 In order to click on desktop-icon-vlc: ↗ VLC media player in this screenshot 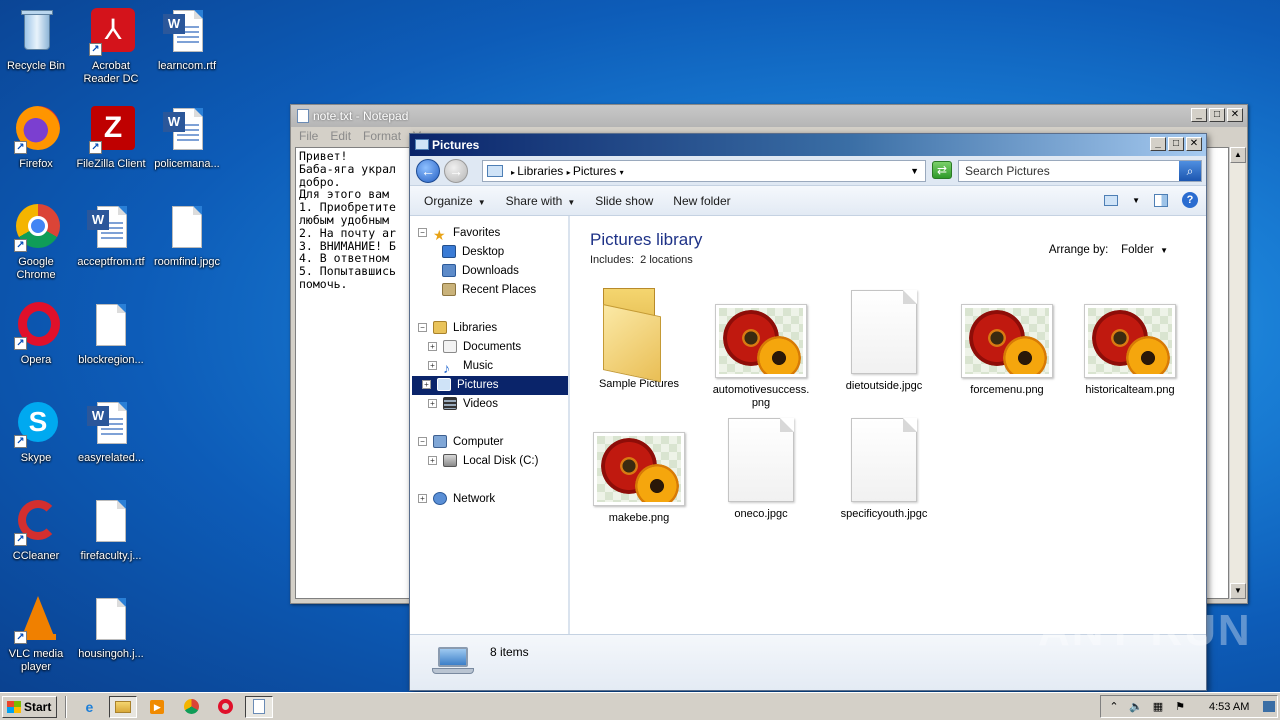, I will do `click(37, 635)`.